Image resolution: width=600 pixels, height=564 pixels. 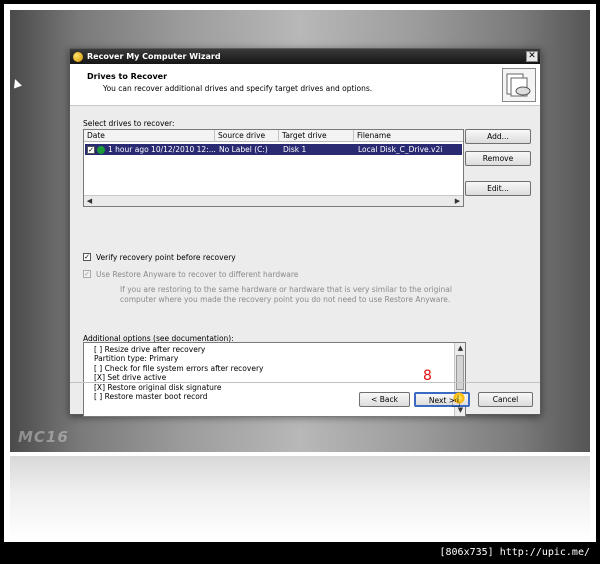 I want to click on close-button: ✕, so click(x=532, y=56).